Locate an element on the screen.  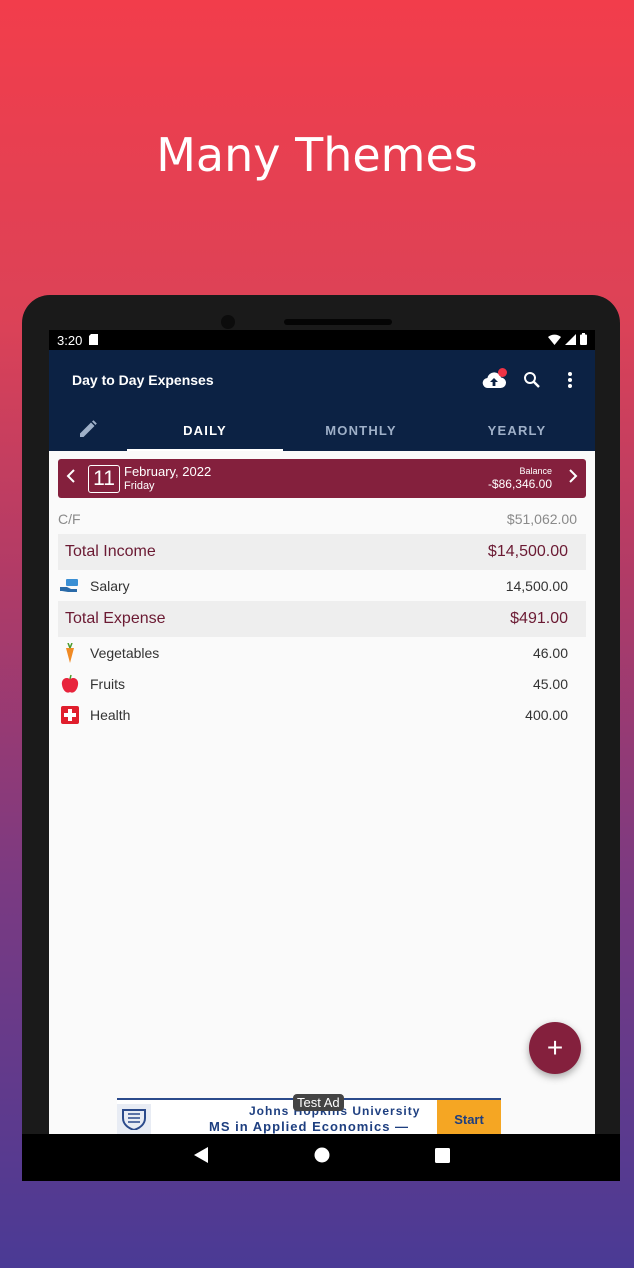
item-amount: 14,500.00 is located at coordinates (536, 585).